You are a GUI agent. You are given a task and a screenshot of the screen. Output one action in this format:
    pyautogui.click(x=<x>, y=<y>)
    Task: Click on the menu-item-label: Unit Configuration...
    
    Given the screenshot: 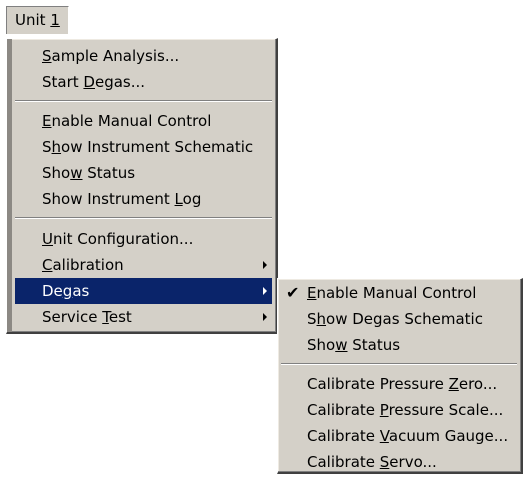 What is the action you would take?
    pyautogui.click(x=118, y=239)
    